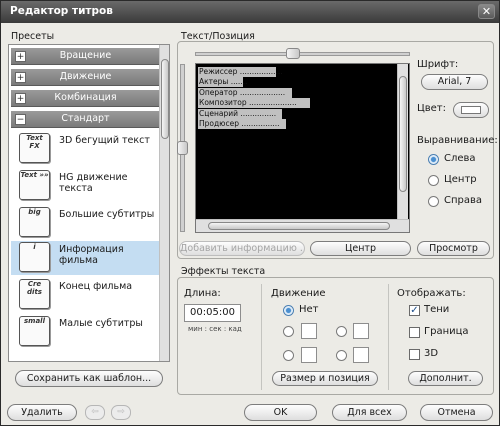 Image resolution: width=500 pixels, height=426 pixels. Describe the element at coordinates (414, 332) in the screenshot. I see `border-checkbox` at that location.